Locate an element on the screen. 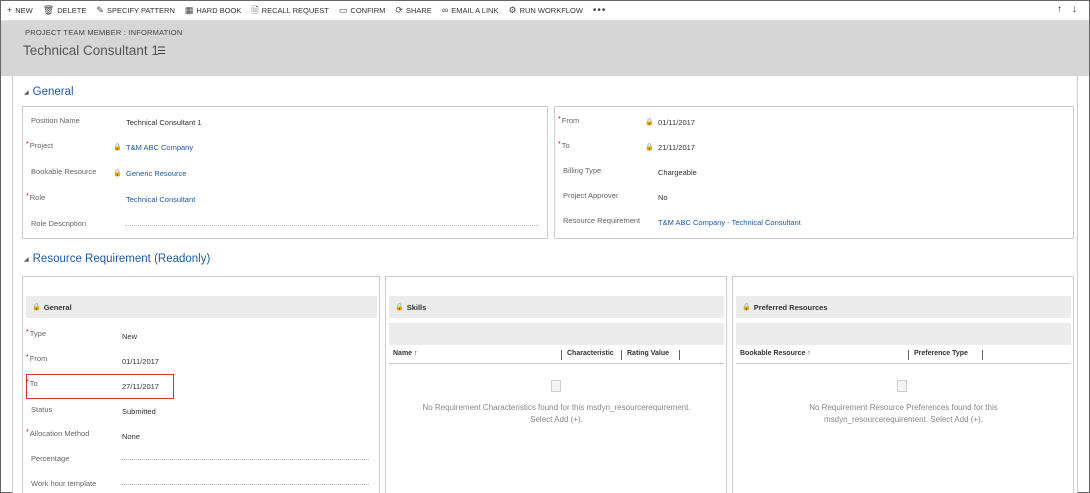 Image resolution: width=1090 pixels, height=493 pixels. document-icon: 🗎 is located at coordinates (255, 10).